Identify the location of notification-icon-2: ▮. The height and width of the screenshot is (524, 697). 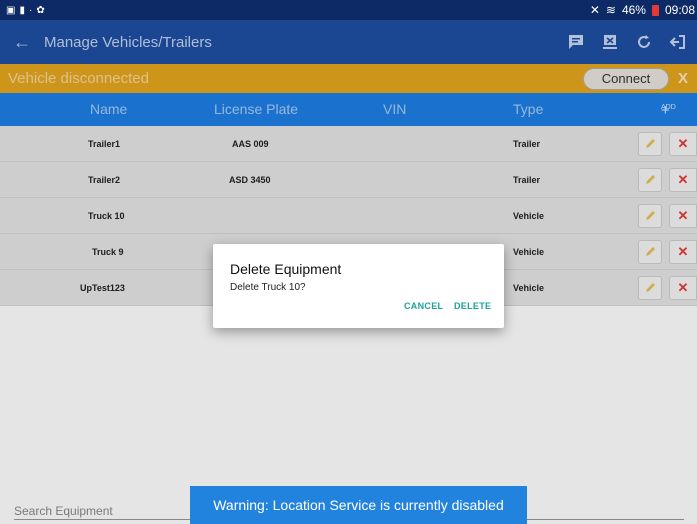
(22, 10).